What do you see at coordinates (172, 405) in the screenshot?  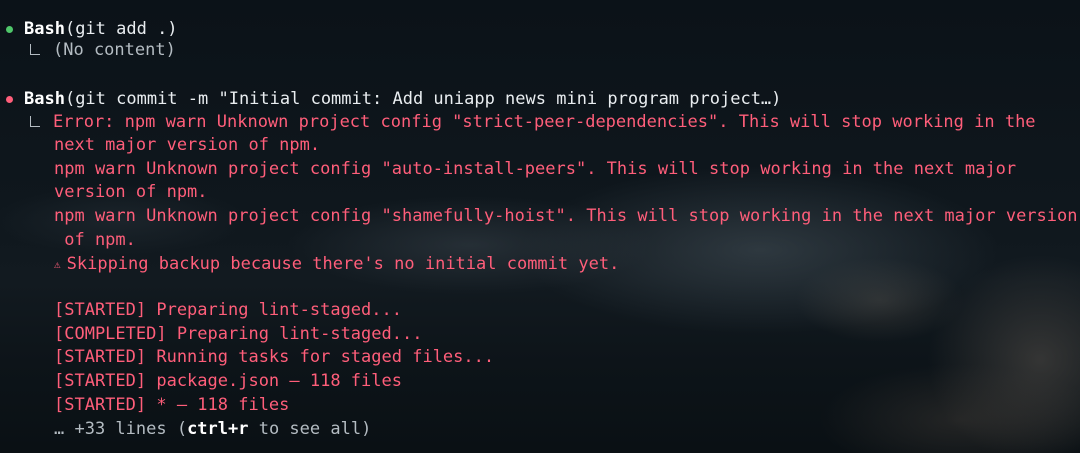 I see `log-line: [STARTED] * — 118 files` at bounding box center [172, 405].